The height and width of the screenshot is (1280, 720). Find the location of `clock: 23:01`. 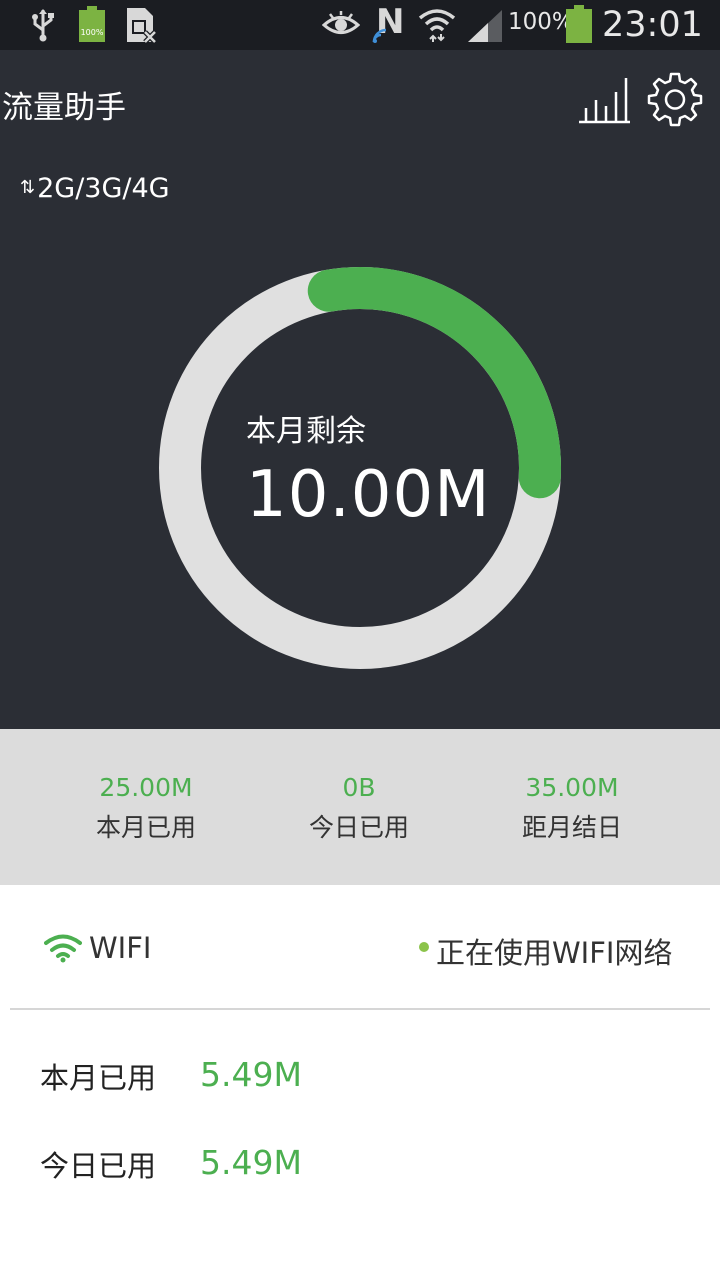

clock: 23:01 is located at coordinates (652, 25).